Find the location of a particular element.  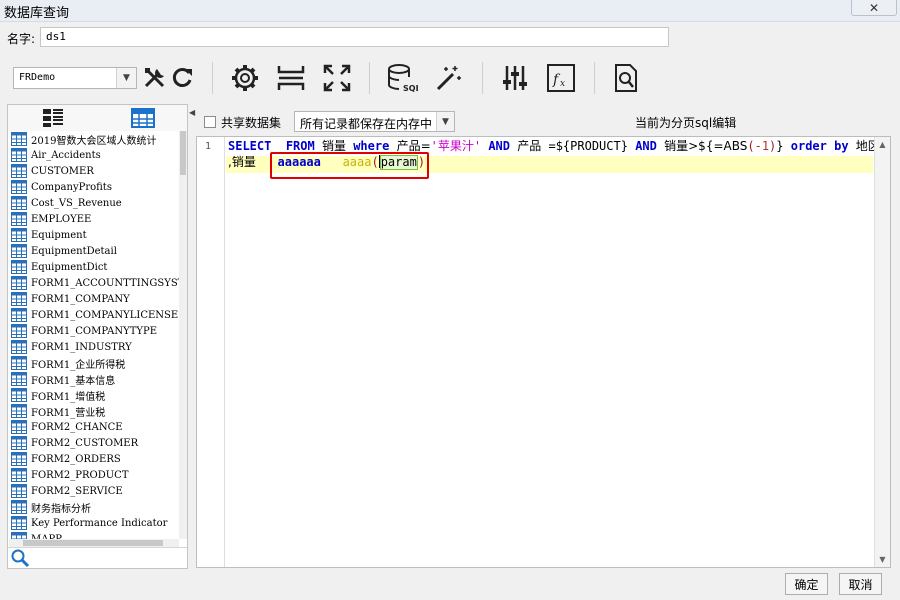

list-view-tab is located at coordinates (53, 118).